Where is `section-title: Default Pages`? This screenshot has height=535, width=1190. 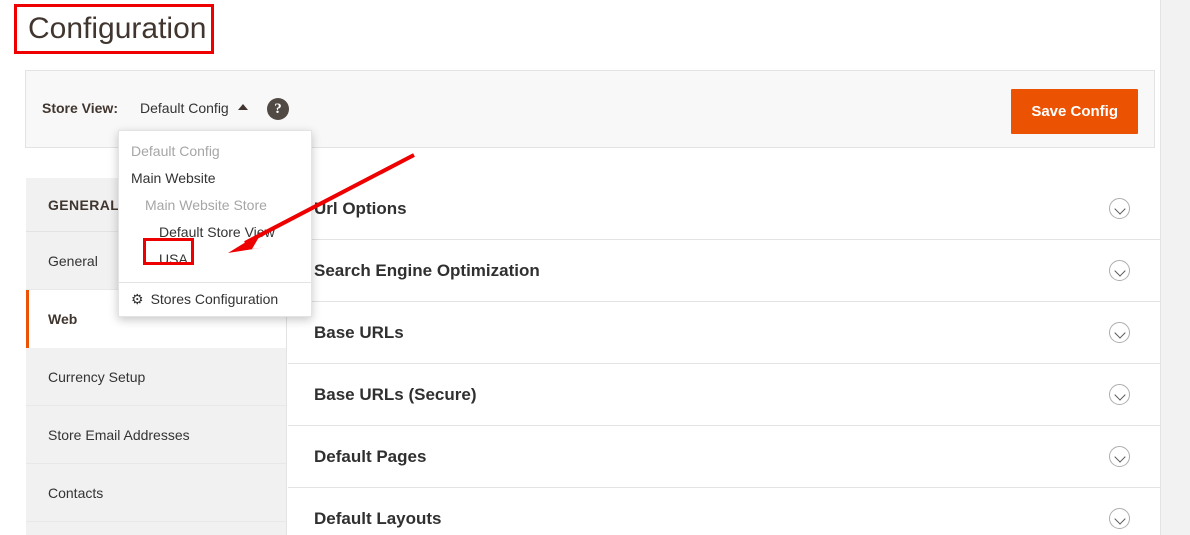
section-title: Default Pages is located at coordinates (370, 456).